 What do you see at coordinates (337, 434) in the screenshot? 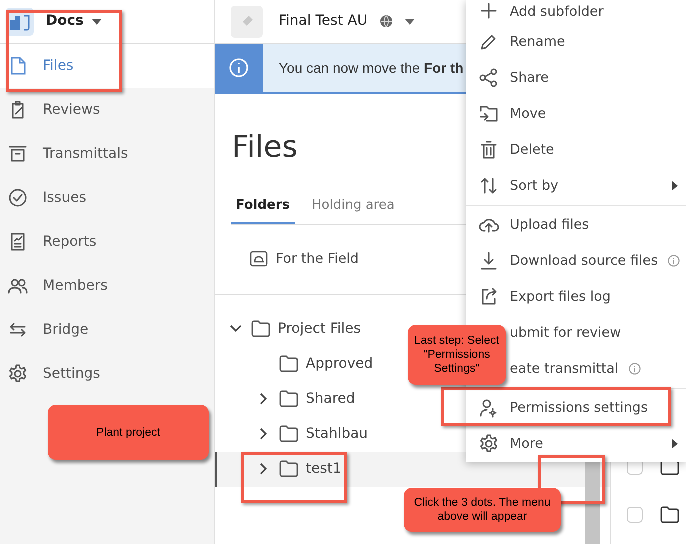
I see `folder-name: Stahlbau` at bounding box center [337, 434].